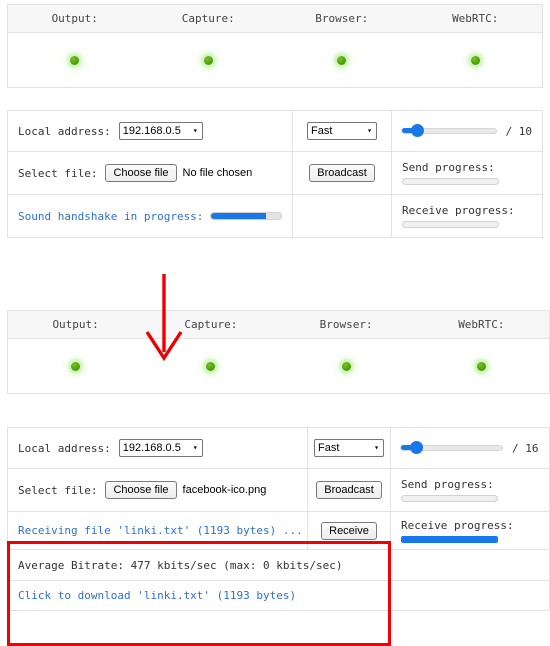  I want to click on speed-cell-top: Fast ▾, so click(341, 131).